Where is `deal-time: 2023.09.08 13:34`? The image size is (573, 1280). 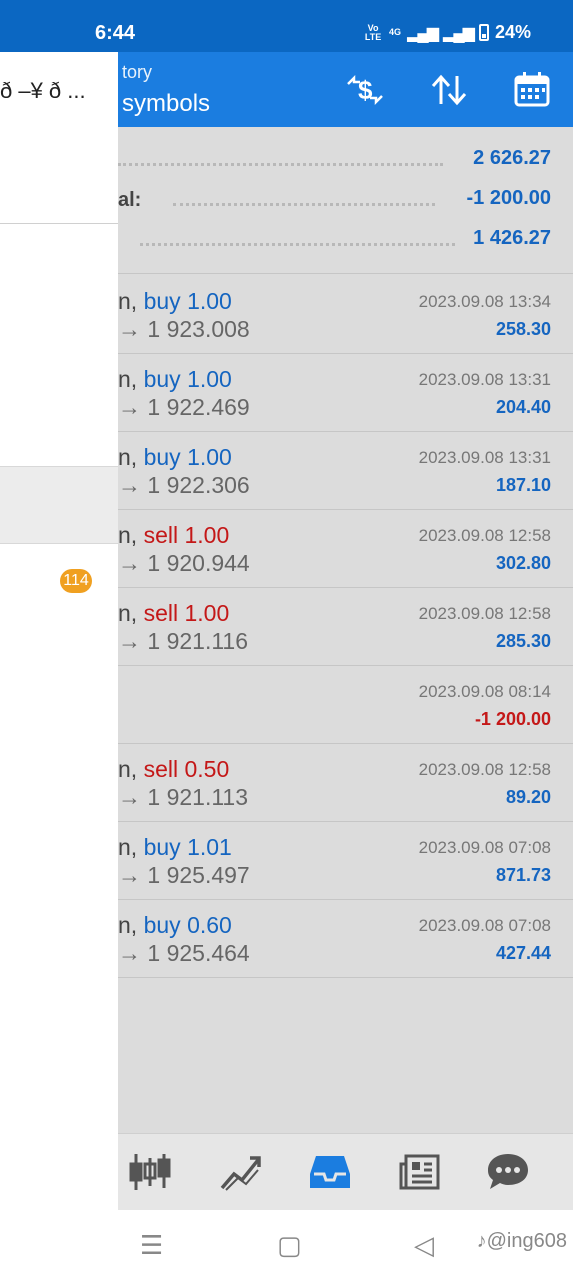
deal-time: 2023.09.08 13:34 is located at coordinates (484, 301).